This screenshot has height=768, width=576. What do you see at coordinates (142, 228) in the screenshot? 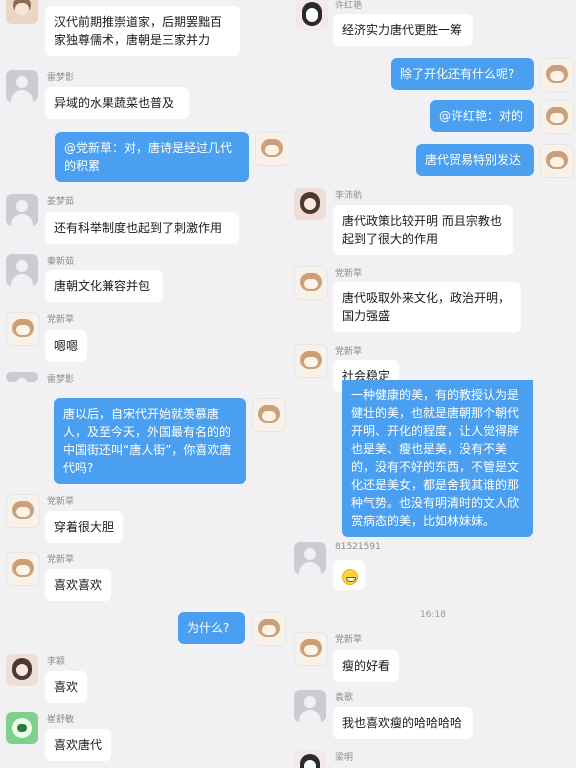
I see `message-bubble: 还有科举制度也起到了刺激作用` at bounding box center [142, 228].